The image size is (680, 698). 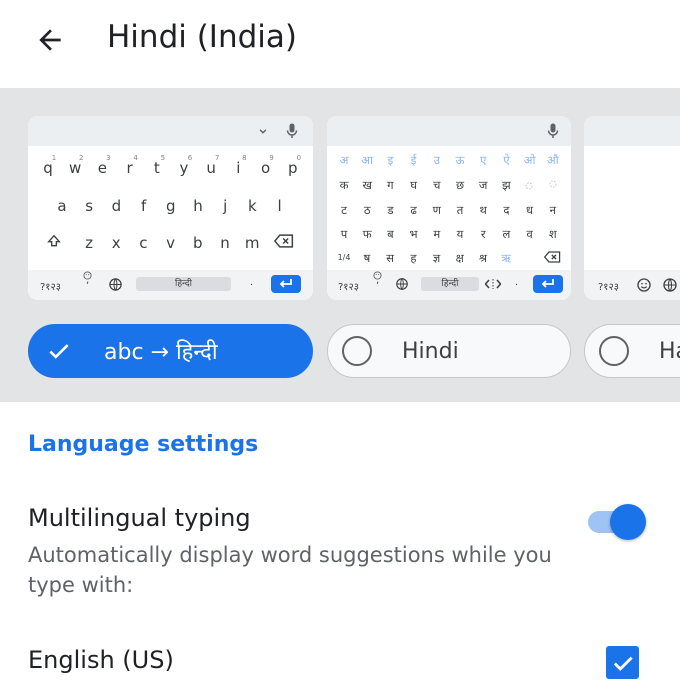 What do you see at coordinates (89, 243) in the screenshot?
I see `key: z` at bounding box center [89, 243].